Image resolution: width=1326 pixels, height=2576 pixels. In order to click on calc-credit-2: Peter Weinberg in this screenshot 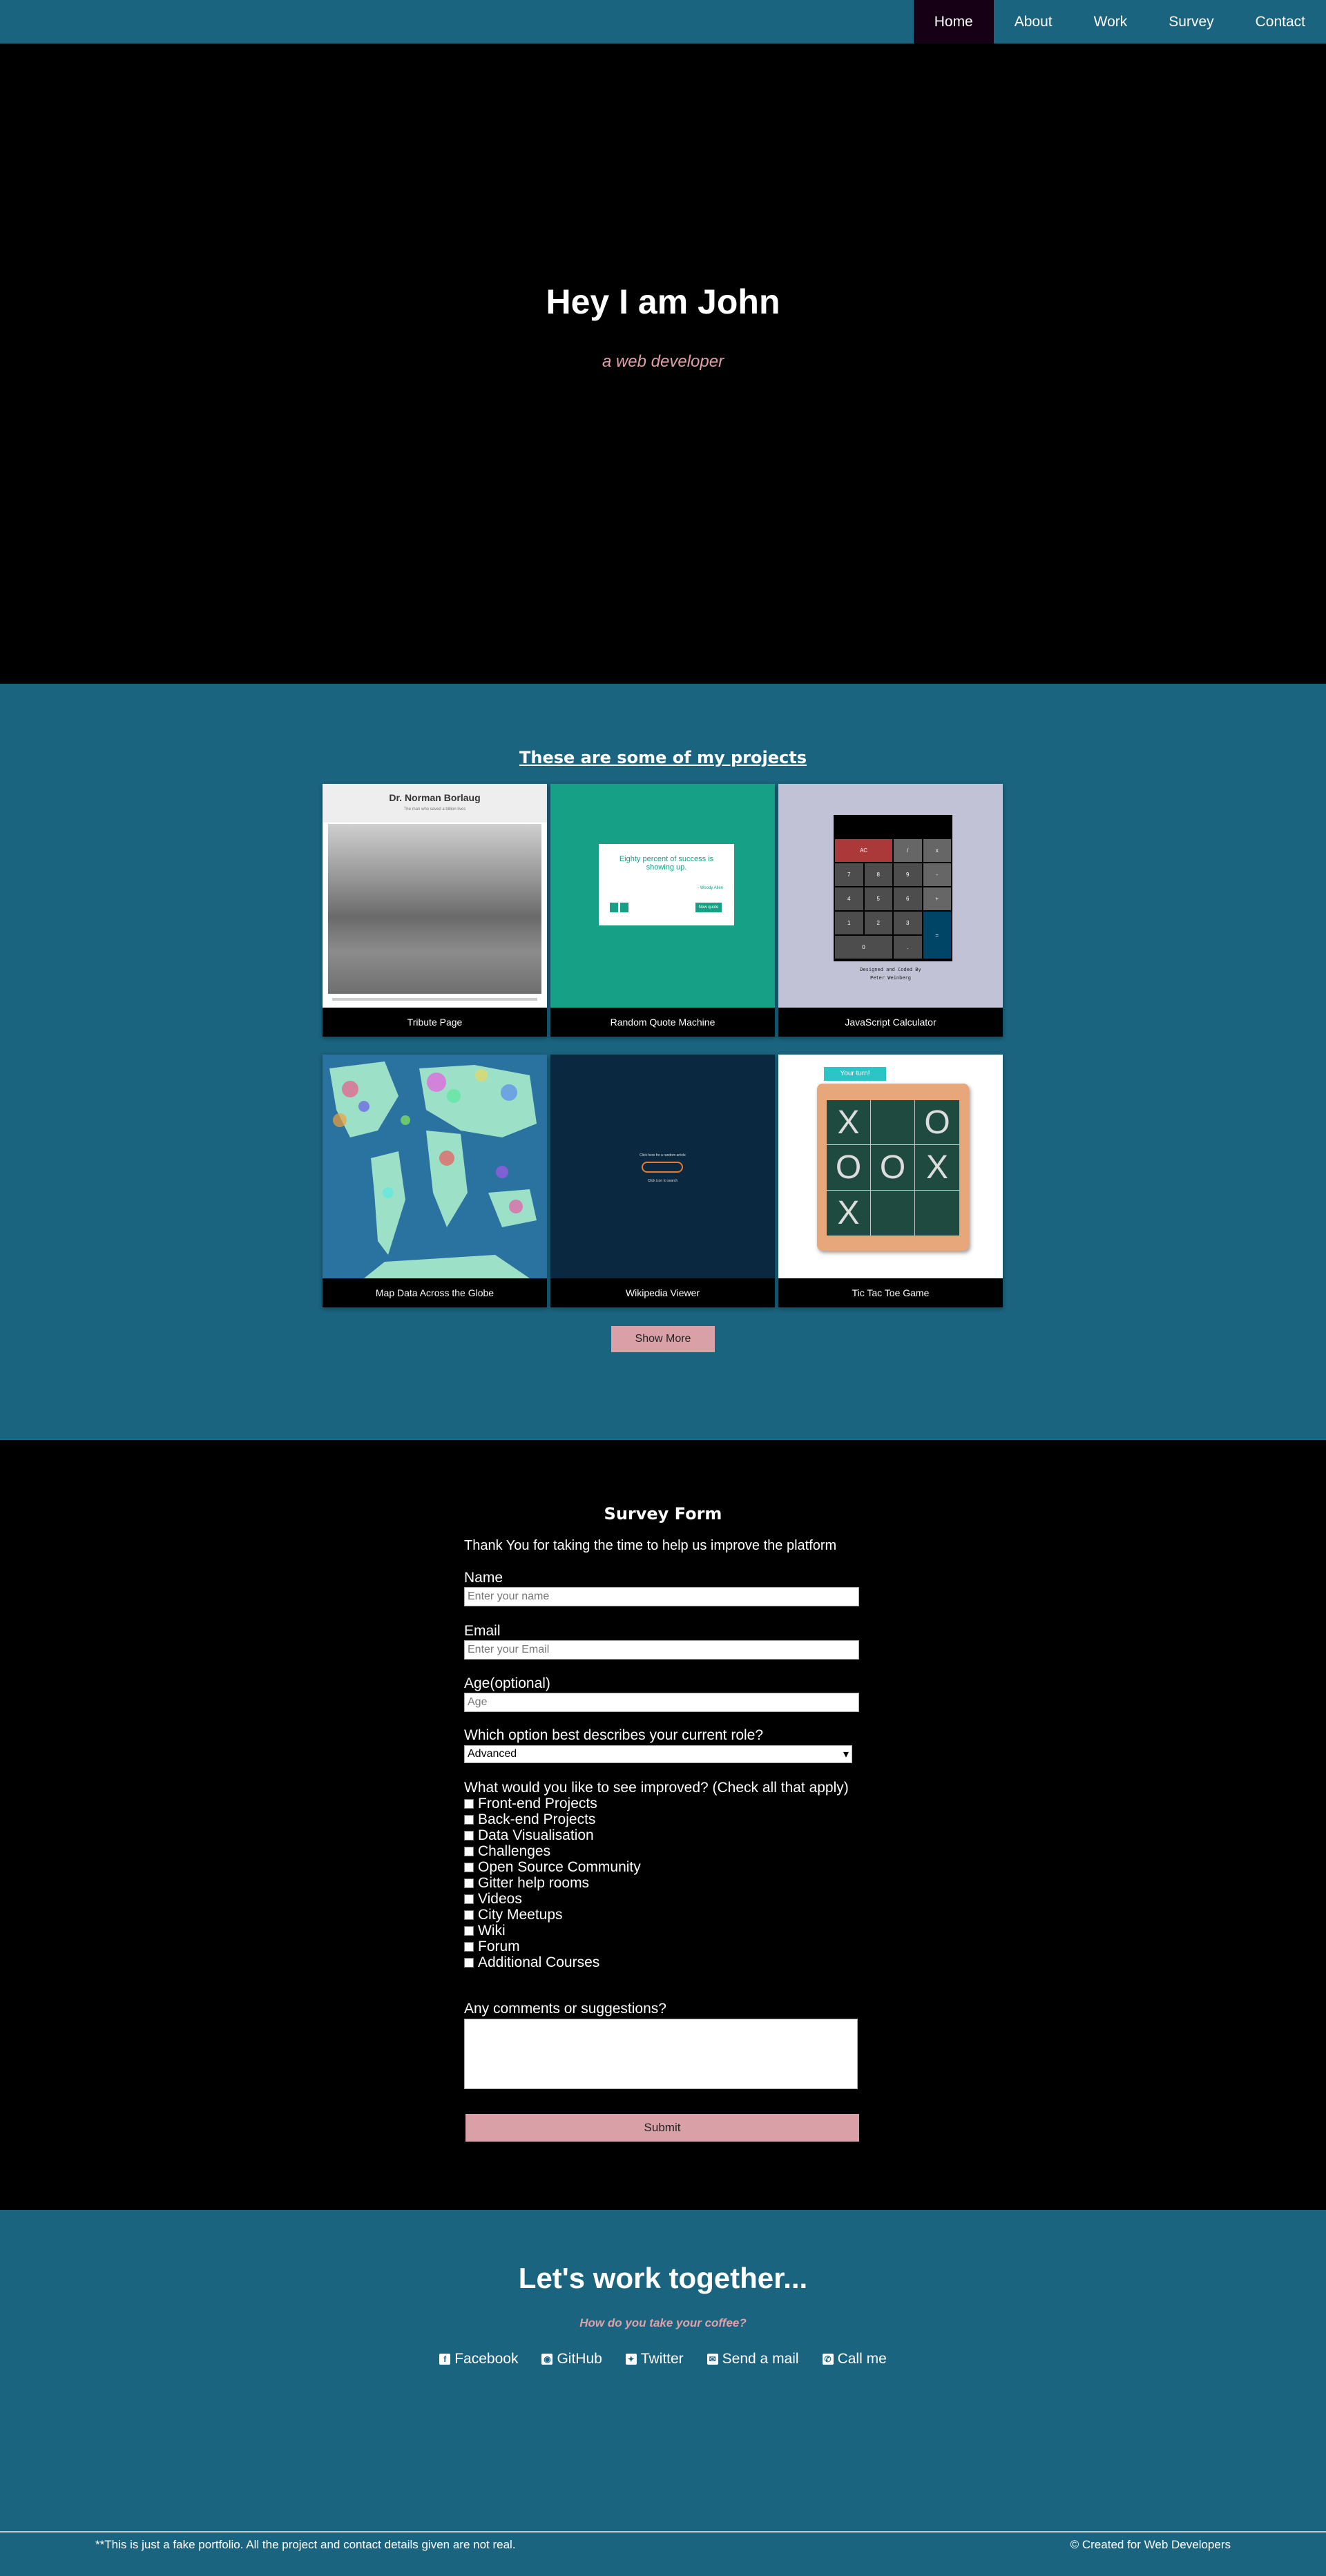, I will do `click(890, 978)`.